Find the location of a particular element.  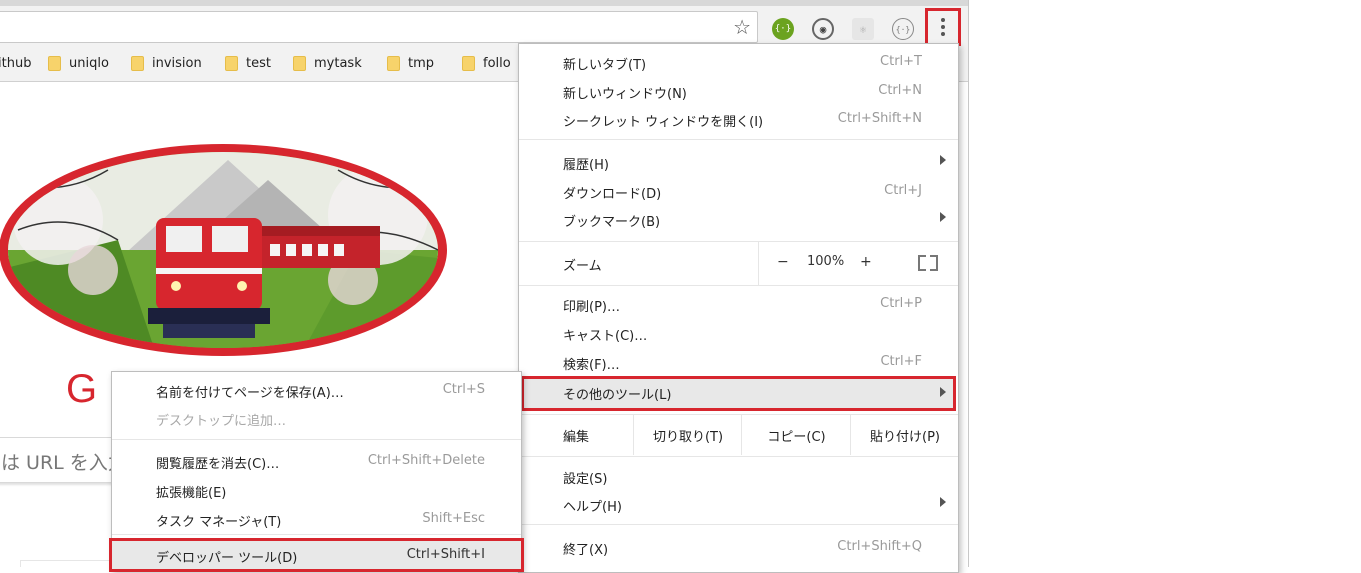

extension-green-icon: {·} is located at coordinates (783, 29).